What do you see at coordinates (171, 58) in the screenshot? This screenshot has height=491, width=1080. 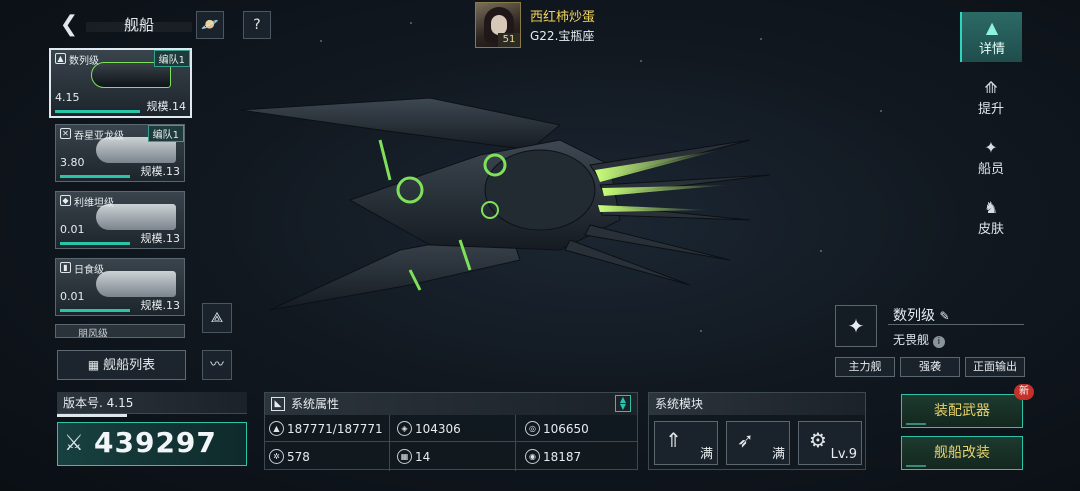 I see `team-badge: 编队1` at bounding box center [171, 58].